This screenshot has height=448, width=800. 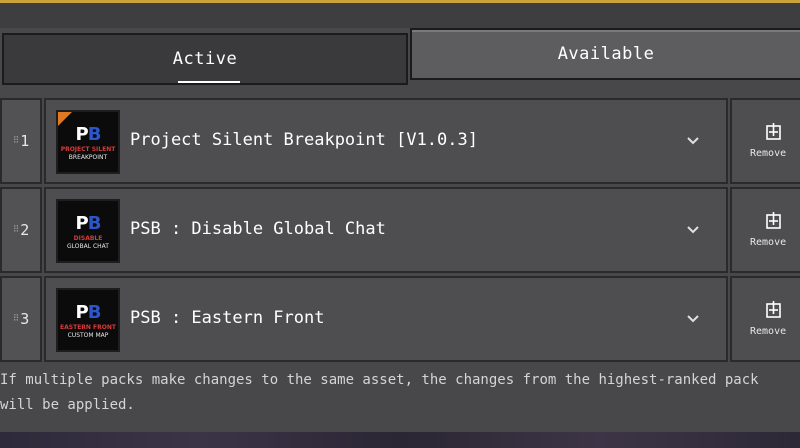 I want to click on pack-title: Project Silent Breakpoint [V1.0.3], so click(x=304, y=140).